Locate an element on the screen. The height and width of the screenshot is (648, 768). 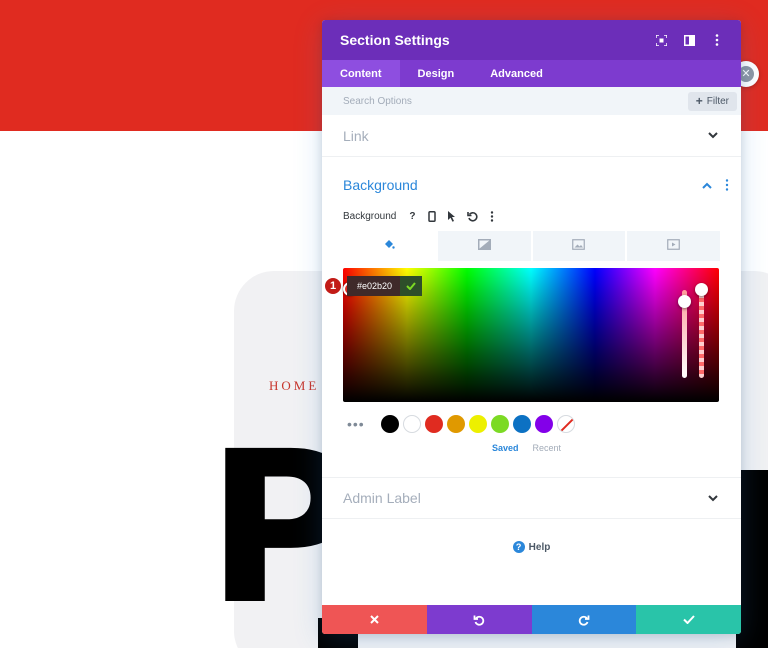
toggle-background: Background is located at coordinates (536, 185).